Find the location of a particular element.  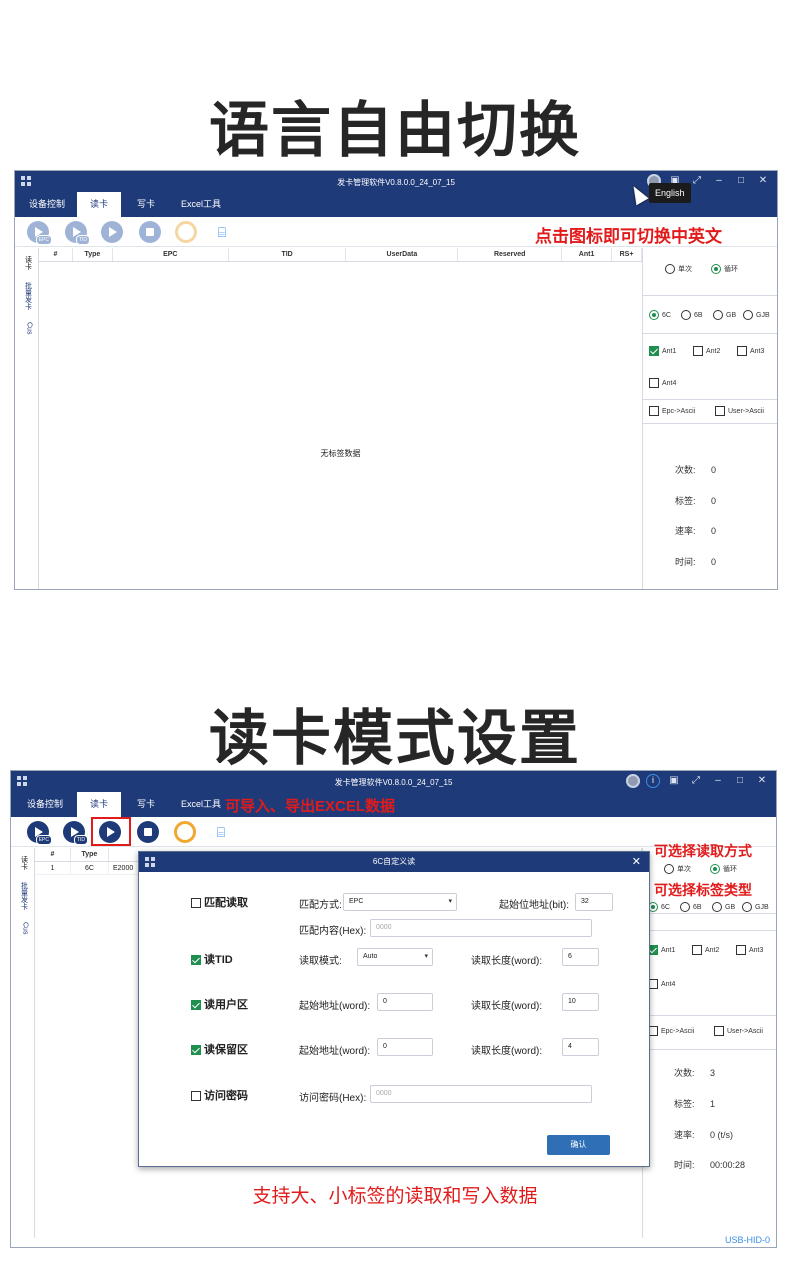

col-tid: TID is located at coordinates (288, 254).